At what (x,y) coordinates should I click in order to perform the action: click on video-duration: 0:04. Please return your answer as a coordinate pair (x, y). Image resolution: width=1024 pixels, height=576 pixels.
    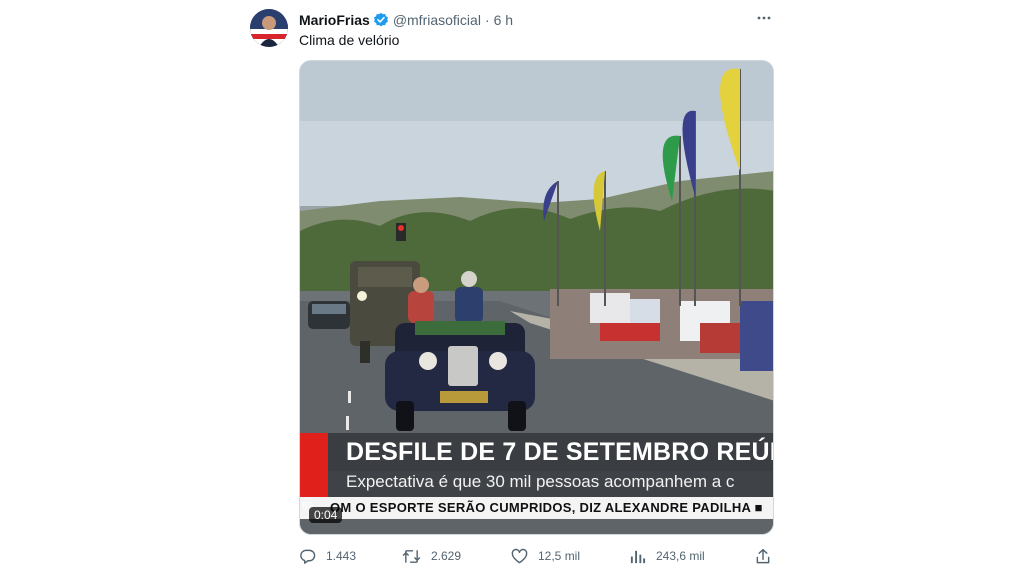
    Looking at the image, I should click on (326, 515).